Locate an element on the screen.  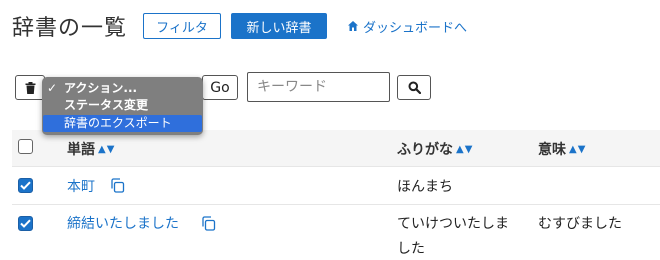
action-dropdown-menu: ✓ アクション... ステータス変更 辞書のエクスポート is located at coordinates (122, 106).